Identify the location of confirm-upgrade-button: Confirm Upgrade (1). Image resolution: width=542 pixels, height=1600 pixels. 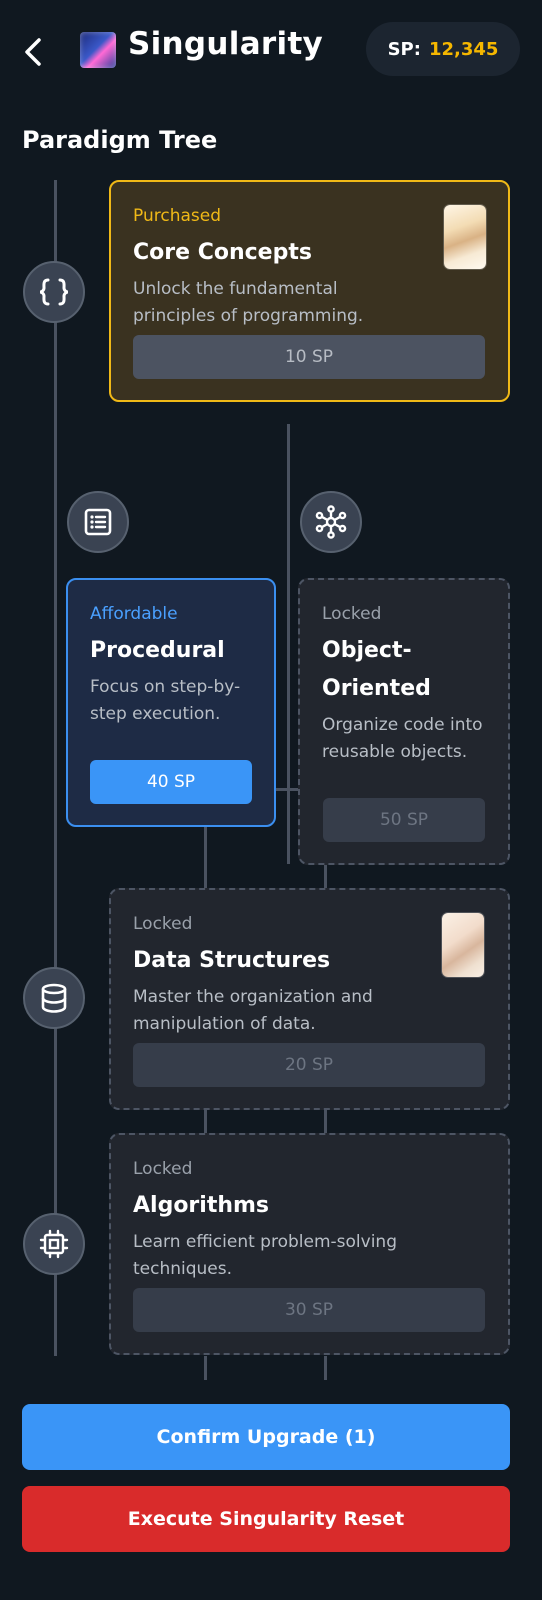
(266, 1437).